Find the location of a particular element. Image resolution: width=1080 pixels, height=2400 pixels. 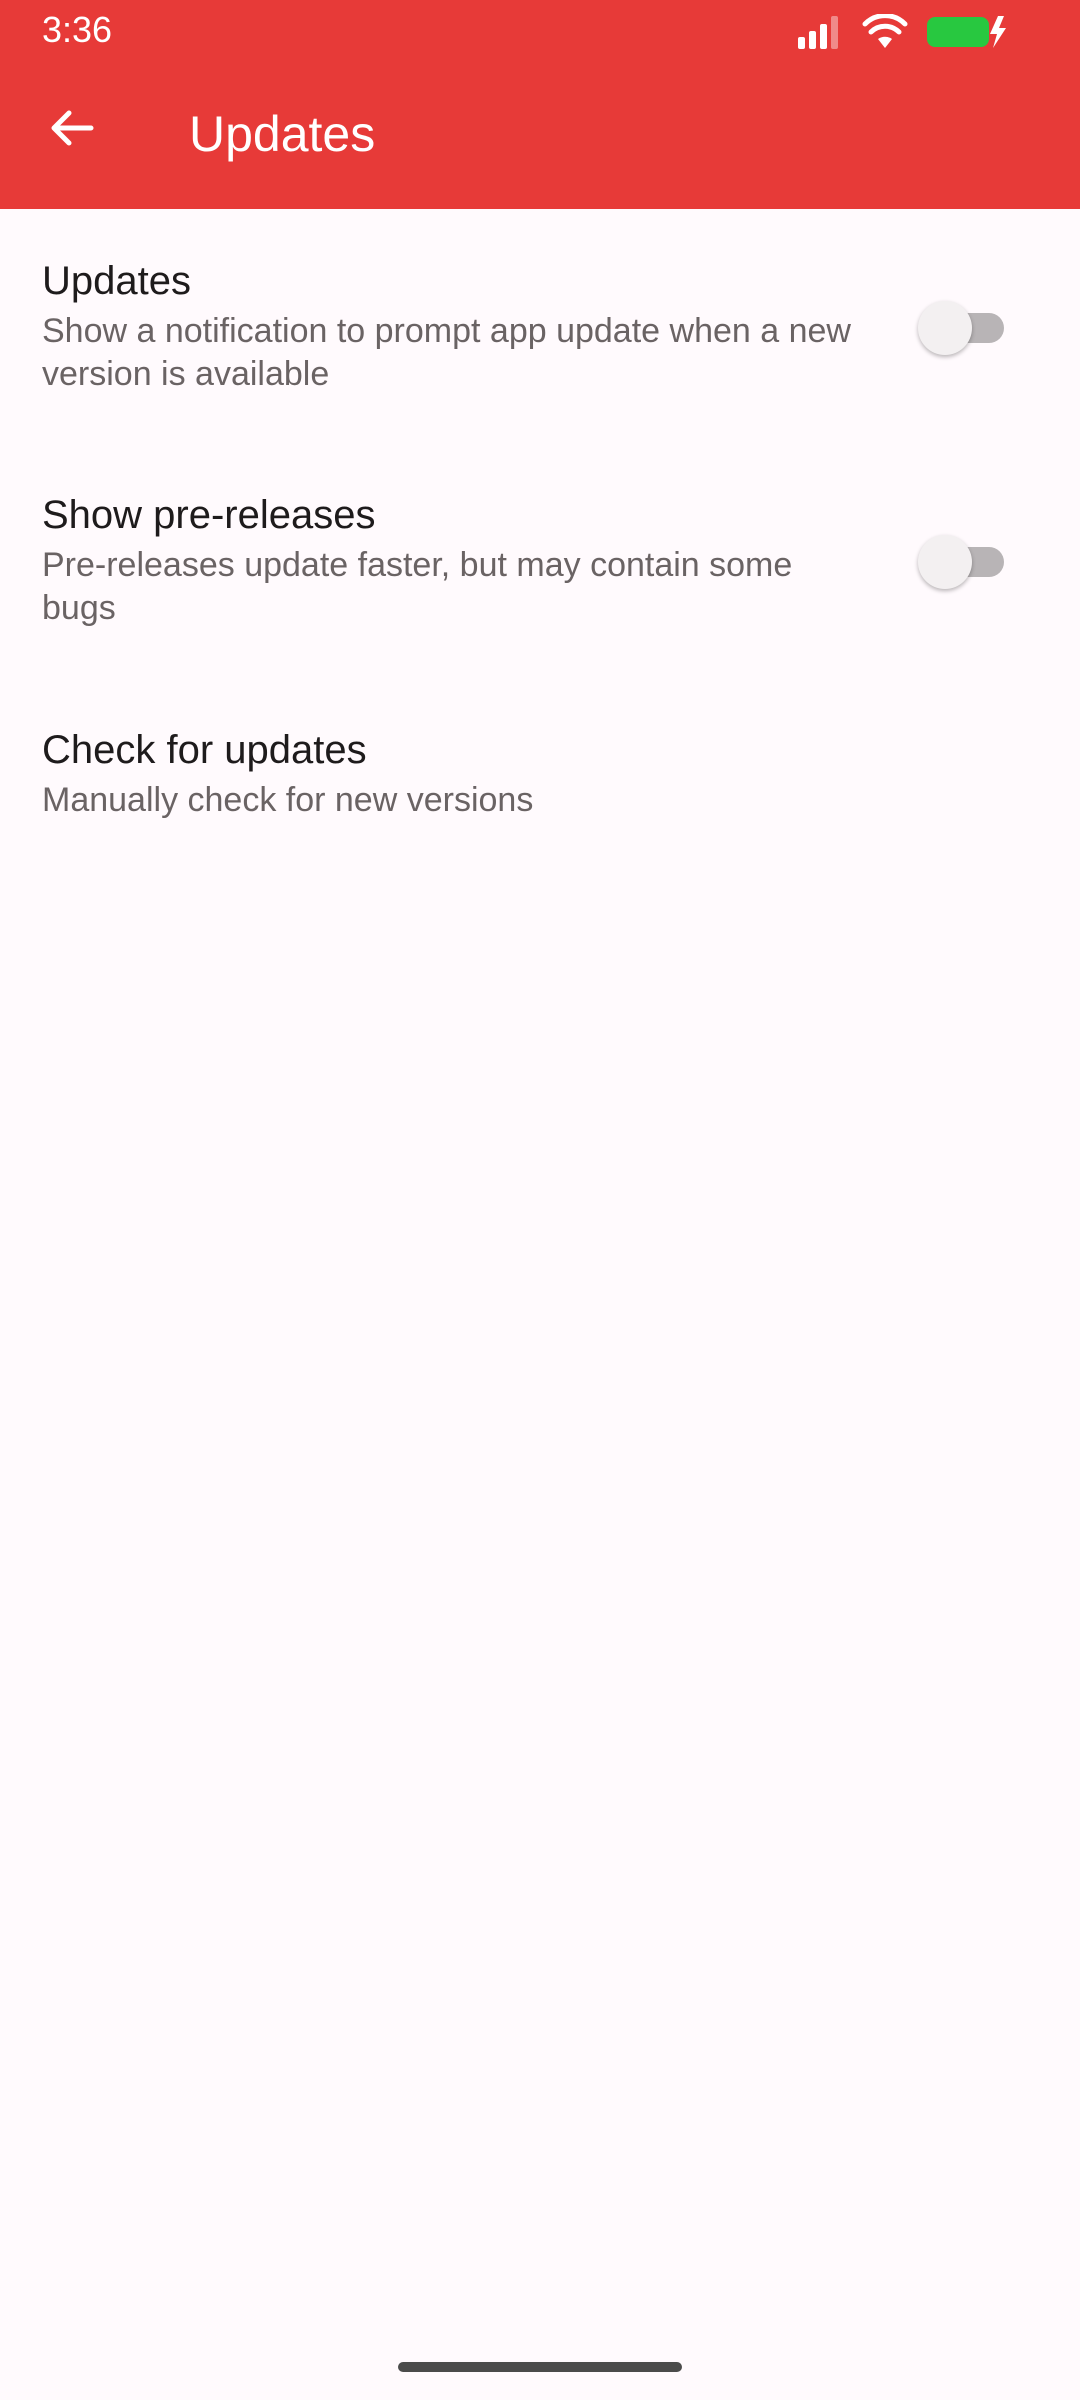

app-bar: 3:36 Updates is located at coordinates (540, 104).